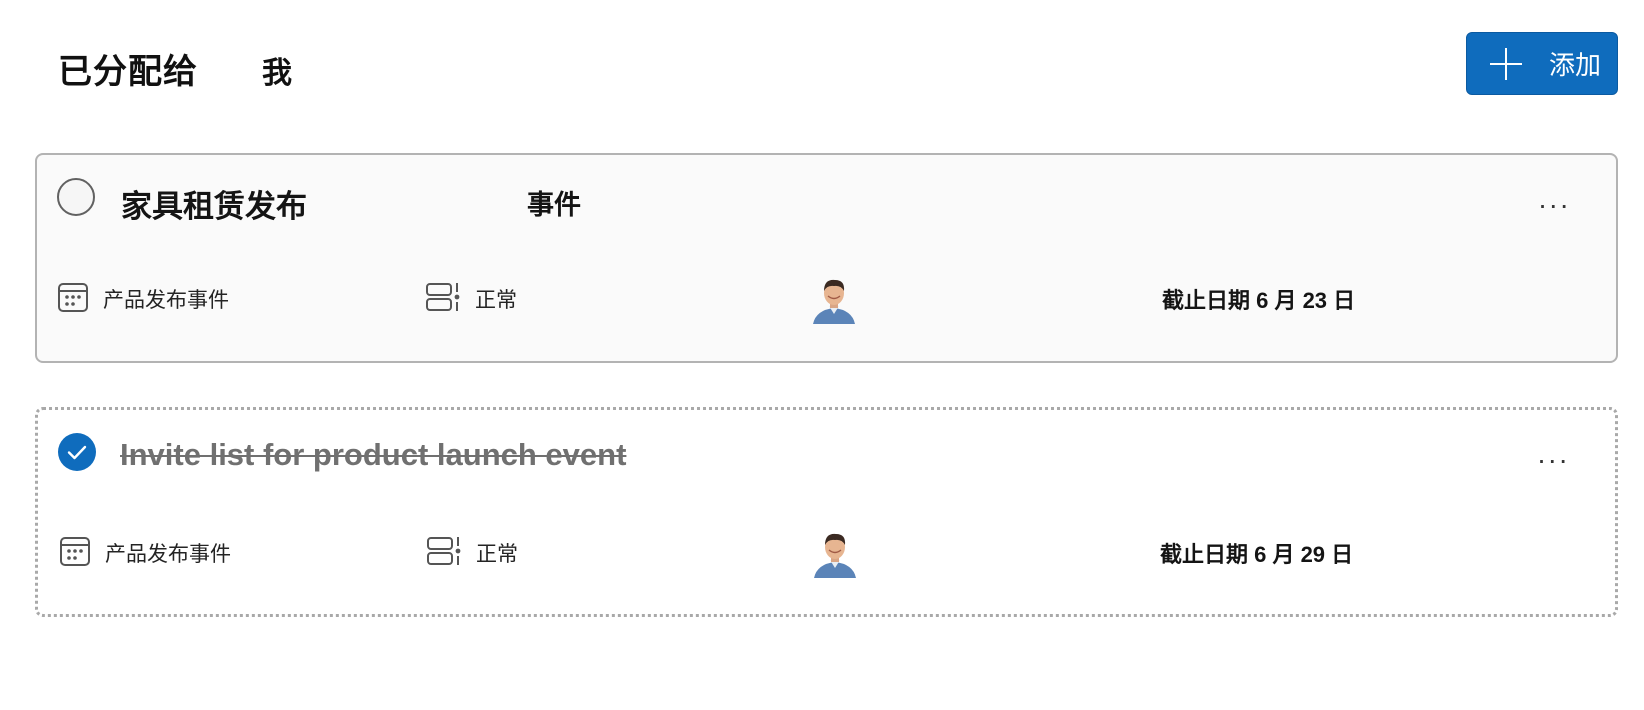  Describe the element at coordinates (373, 455) in the screenshot. I see `task-title: Invite list for product launch event` at that location.